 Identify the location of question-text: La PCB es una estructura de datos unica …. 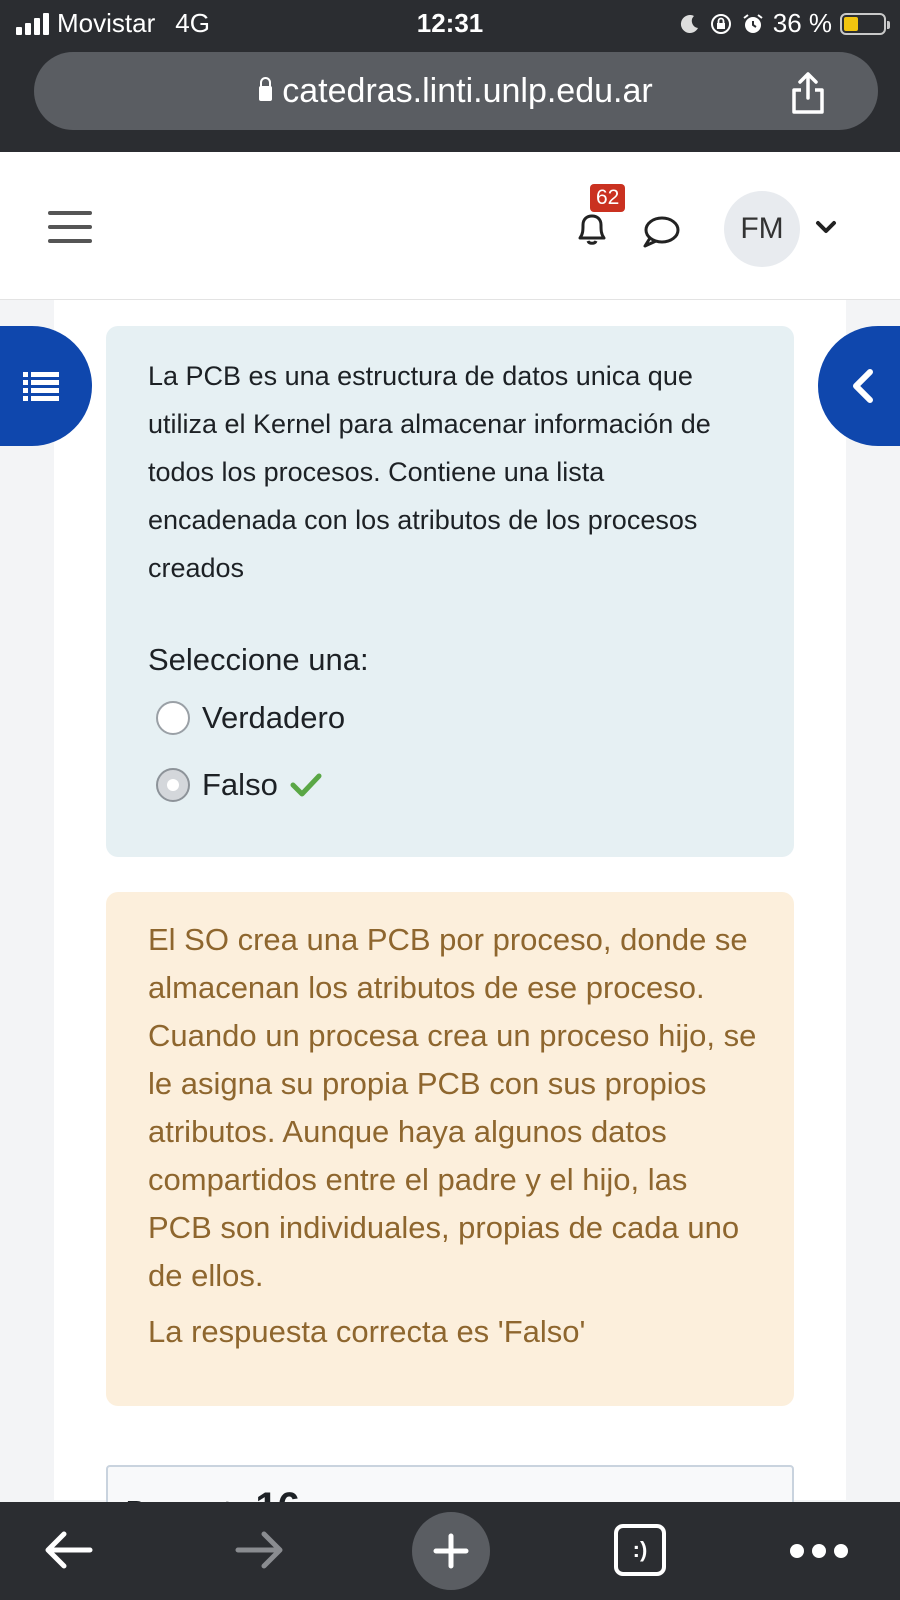
(429, 472).